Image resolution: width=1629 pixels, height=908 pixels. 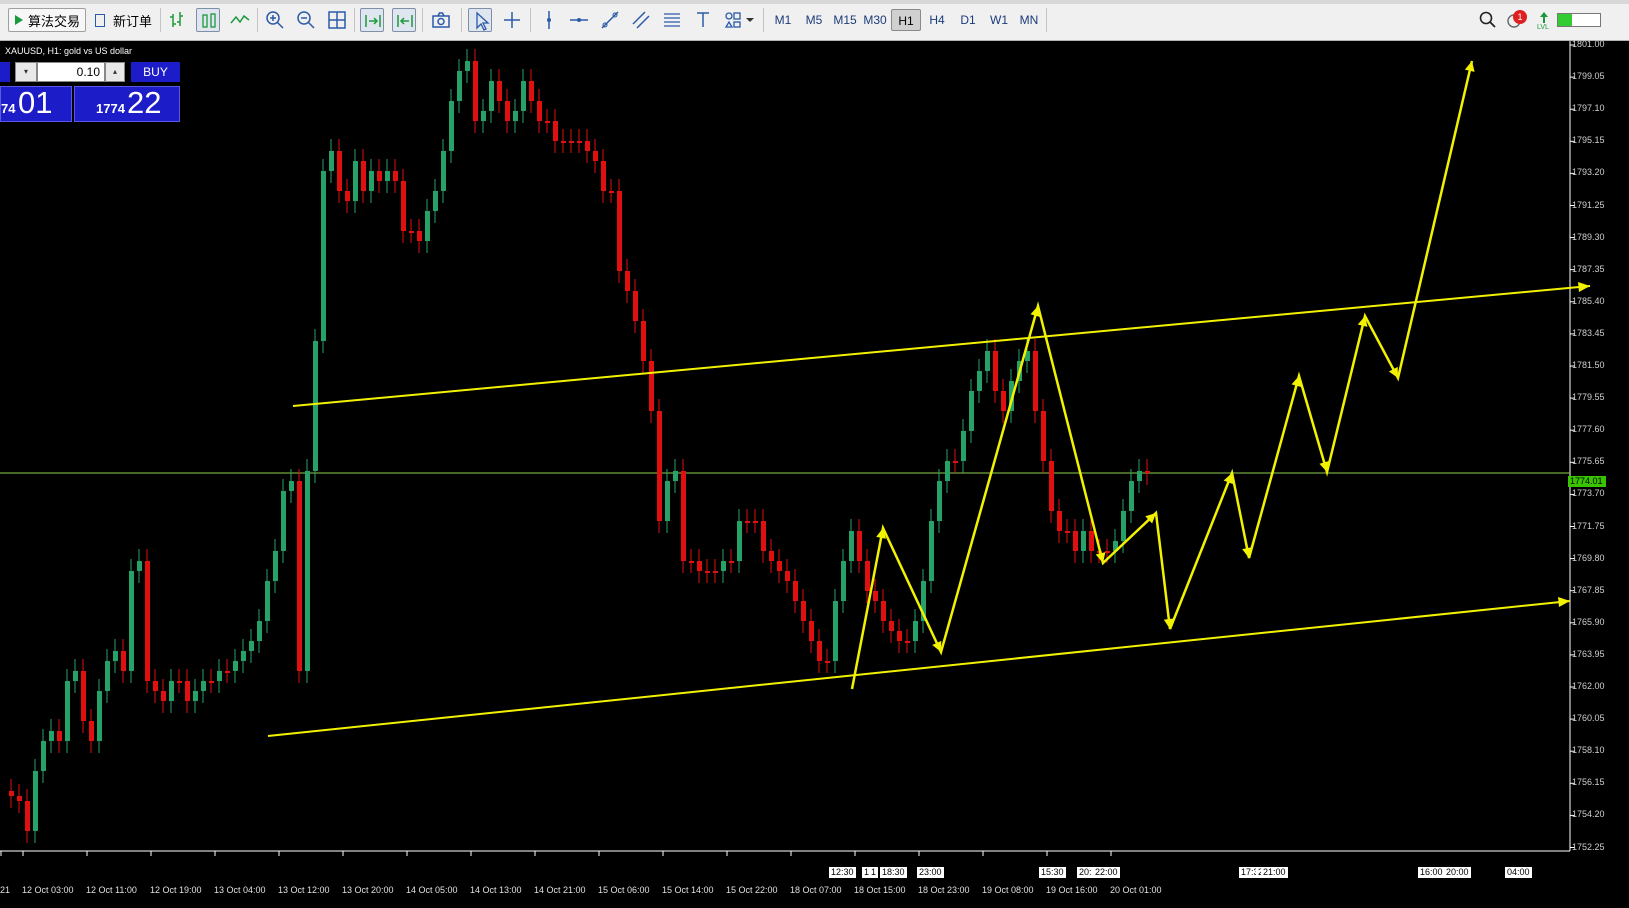 What do you see at coordinates (178, 20) in the screenshot?
I see `bar-chart-icon` at bounding box center [178, 20].